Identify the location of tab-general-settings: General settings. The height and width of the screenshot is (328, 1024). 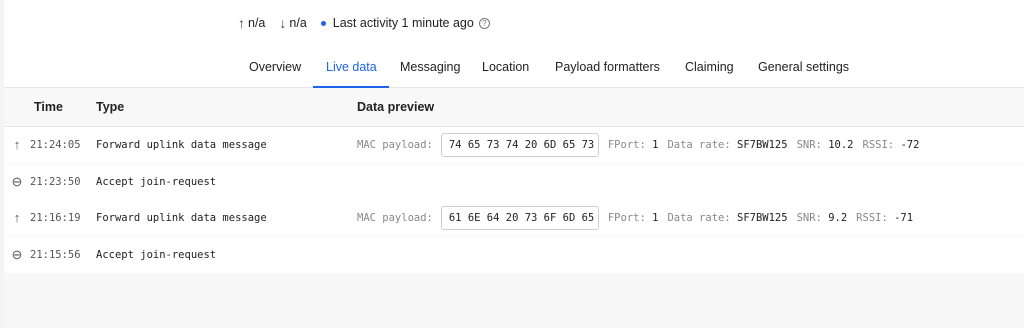
(803, 67).